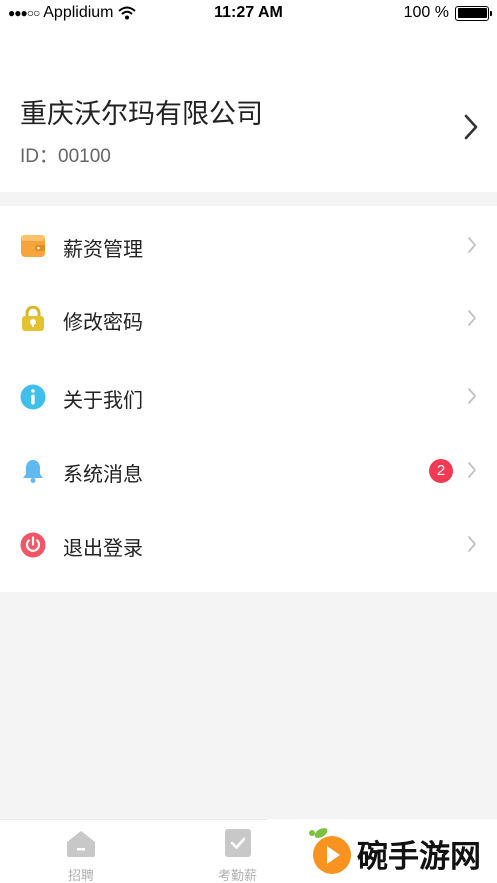 The height and width of the screenshot is (883, 497). What do you see at coordinates (237, 843) in the screenshot?
I see `checklist-icon` at bounding box center [237, 843].